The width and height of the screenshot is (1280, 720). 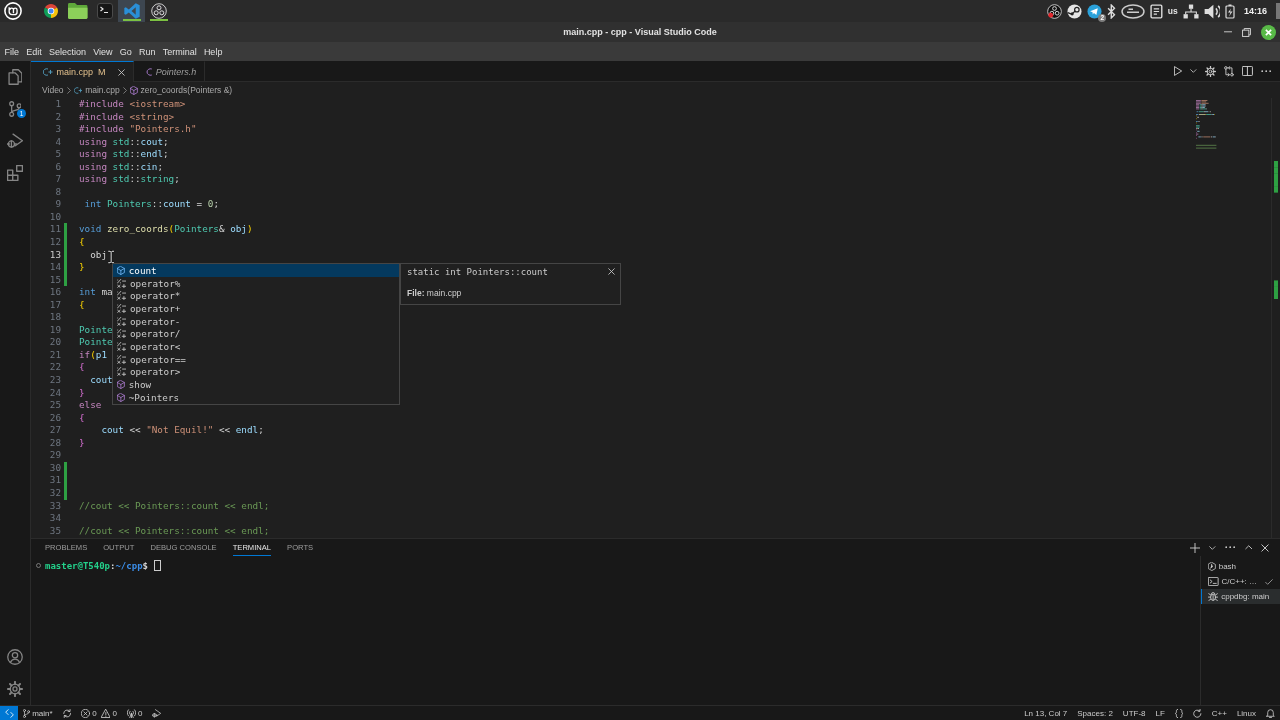 What do you see at coordinates (1075, 11) in the screenshot?
I see `piston-logo-icon` at bounding box center [1075, 11].